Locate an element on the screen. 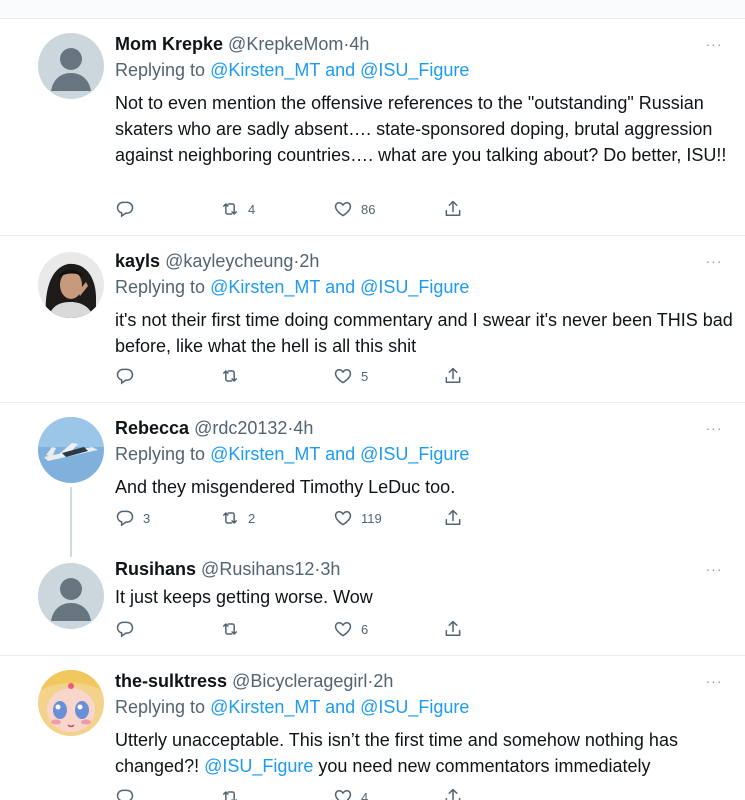 This screenshot has width=745, height=800. like-button: 6 is located at coordinates (350, 629).